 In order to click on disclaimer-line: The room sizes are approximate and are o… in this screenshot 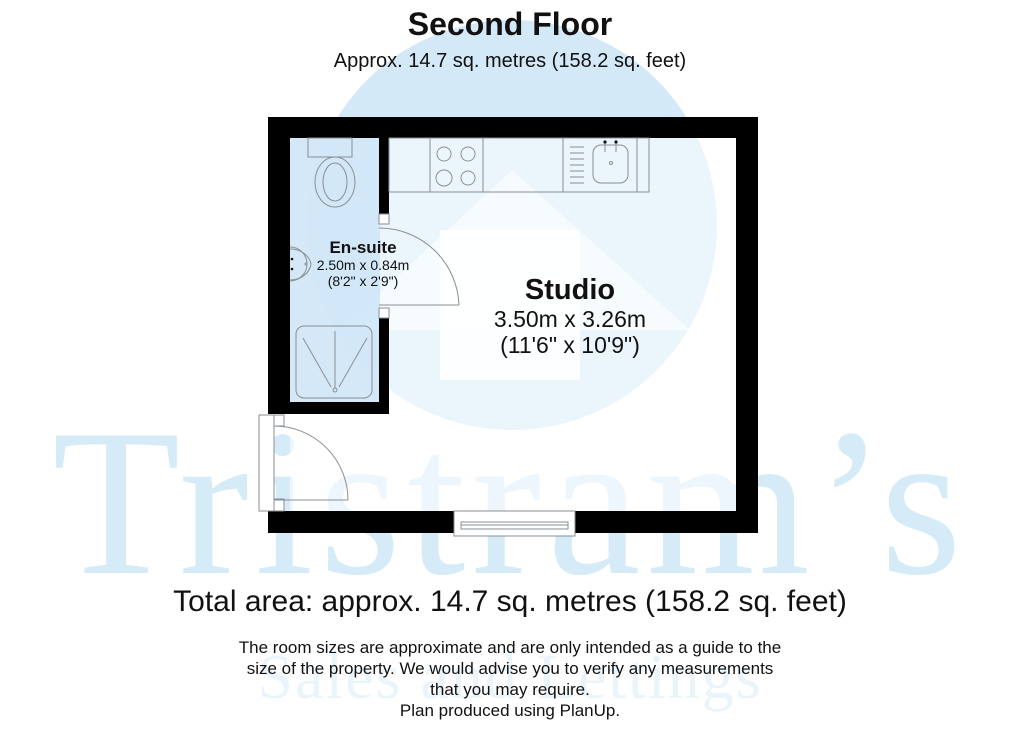, I will do `click(510, 647)`.